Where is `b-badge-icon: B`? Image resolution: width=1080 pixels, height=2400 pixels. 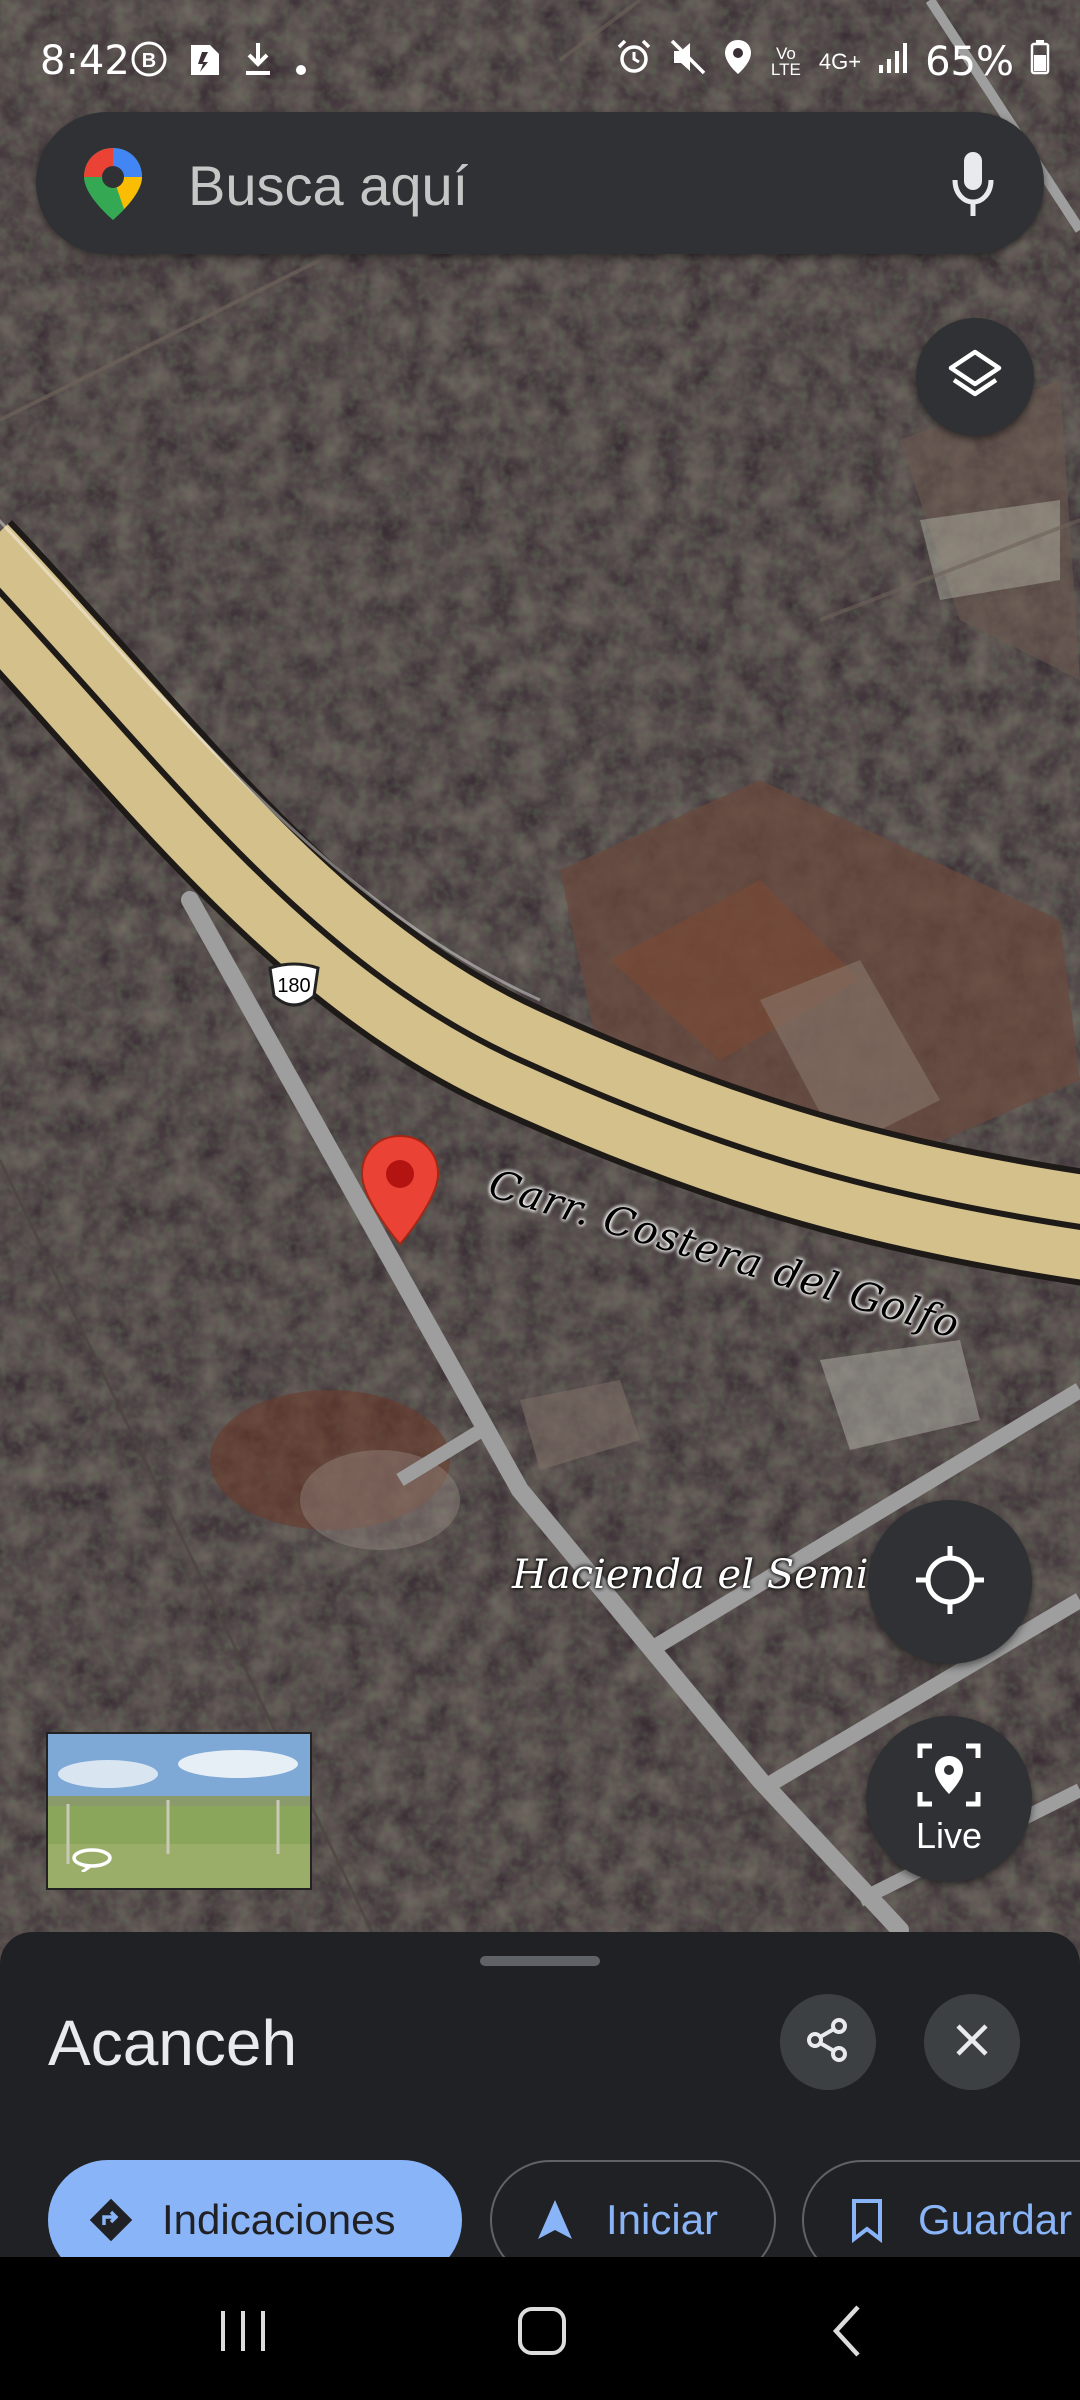 b-badge-icon: B is located at coordinates (149, 64).